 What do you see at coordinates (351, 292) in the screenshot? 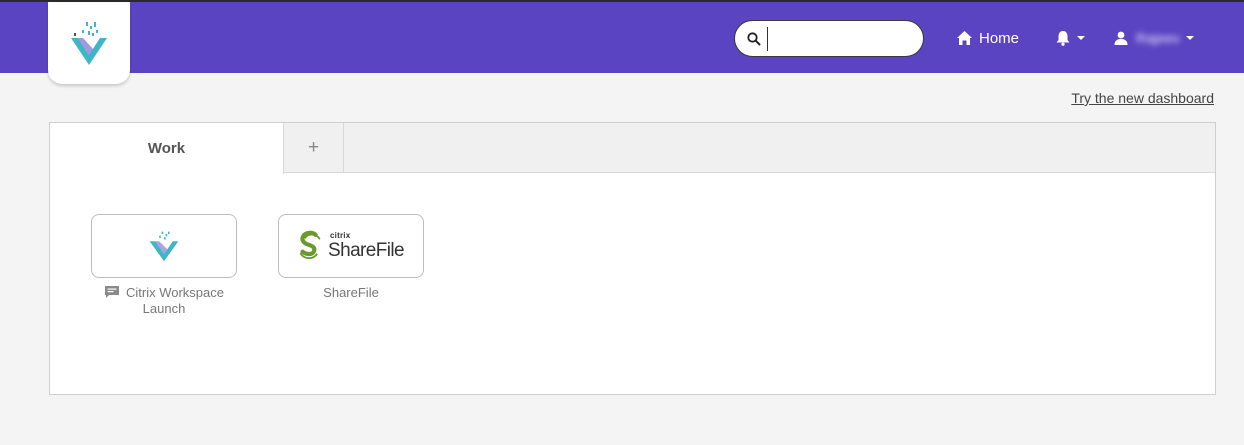
I see `app-label: ShareFile` at bounding box center [351, 292].